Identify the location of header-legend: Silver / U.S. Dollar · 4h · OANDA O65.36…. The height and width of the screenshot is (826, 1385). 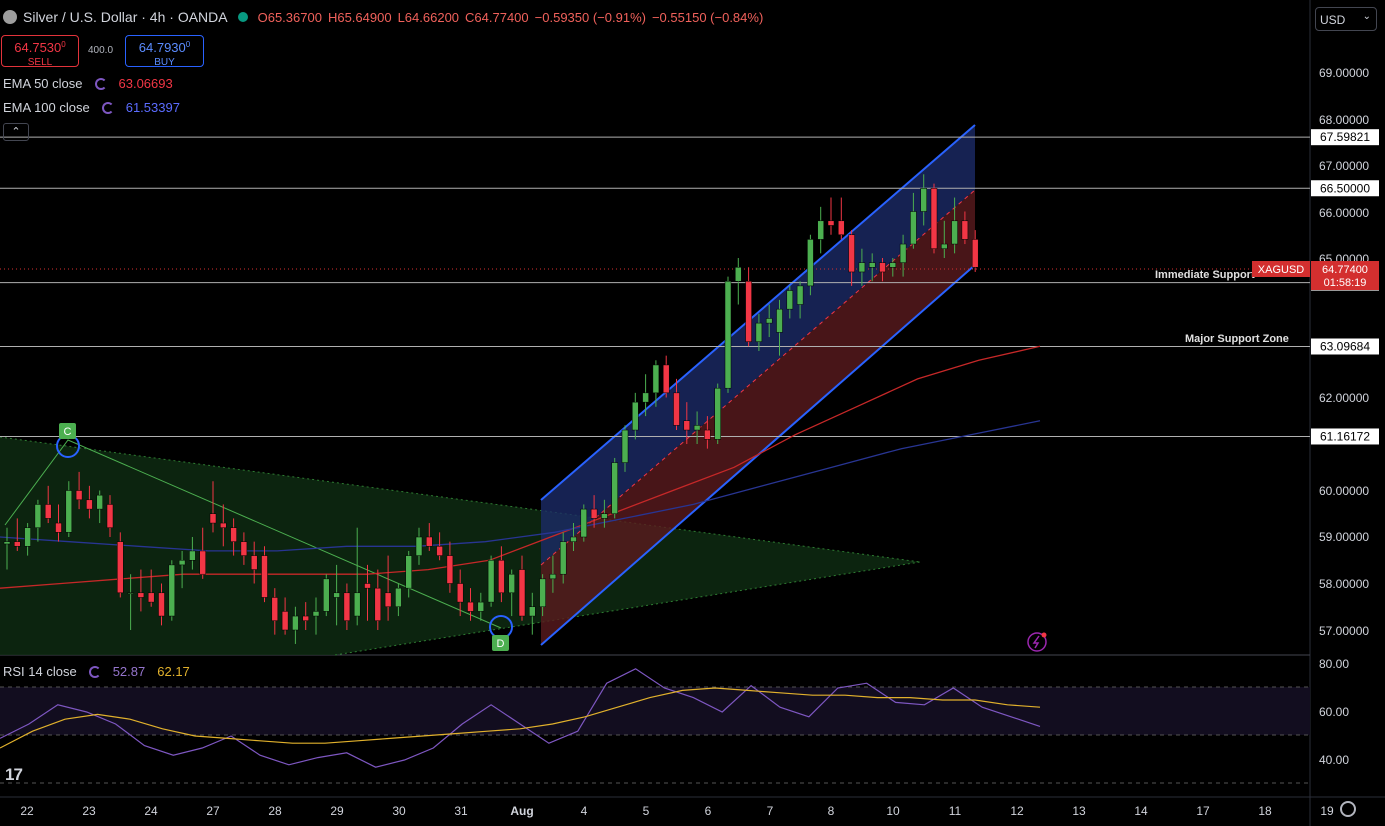
(383, 17).